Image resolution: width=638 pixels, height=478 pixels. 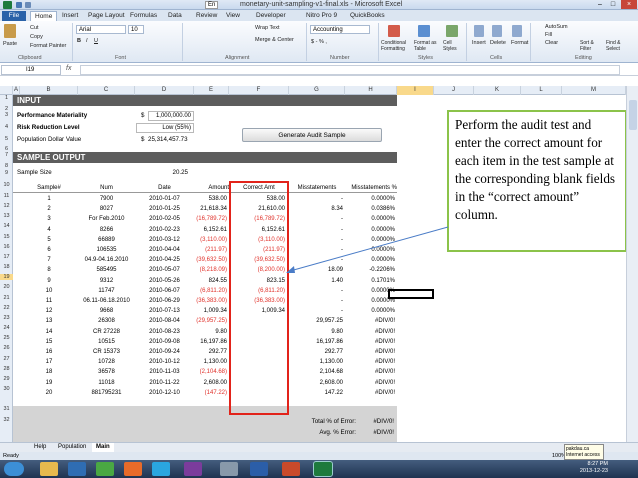 What do you see at coordinates (49, 469) in the screenshot?
I see `explorer-icon` at bounding box center [49, 469].